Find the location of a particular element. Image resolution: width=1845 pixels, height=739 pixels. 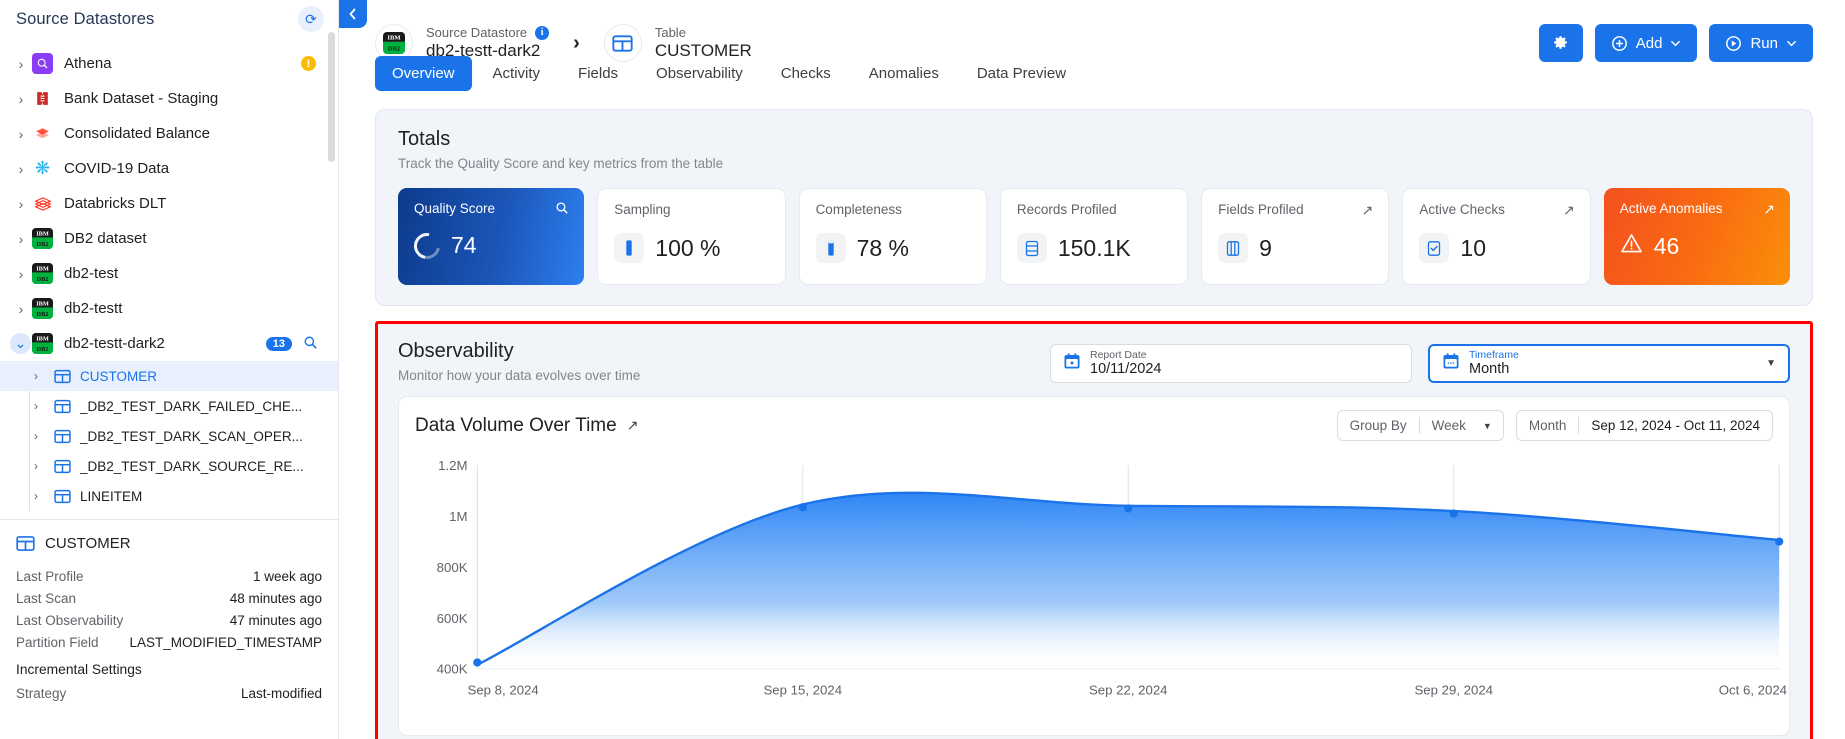

svg-text: 600K is located at coordinates (452, 618).